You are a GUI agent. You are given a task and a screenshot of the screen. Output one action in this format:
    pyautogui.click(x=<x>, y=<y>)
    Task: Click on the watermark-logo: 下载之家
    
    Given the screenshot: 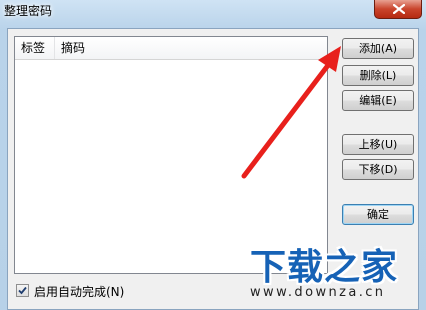 What is the action you would take?
    pyautogui.click(x=324, y=267)
    